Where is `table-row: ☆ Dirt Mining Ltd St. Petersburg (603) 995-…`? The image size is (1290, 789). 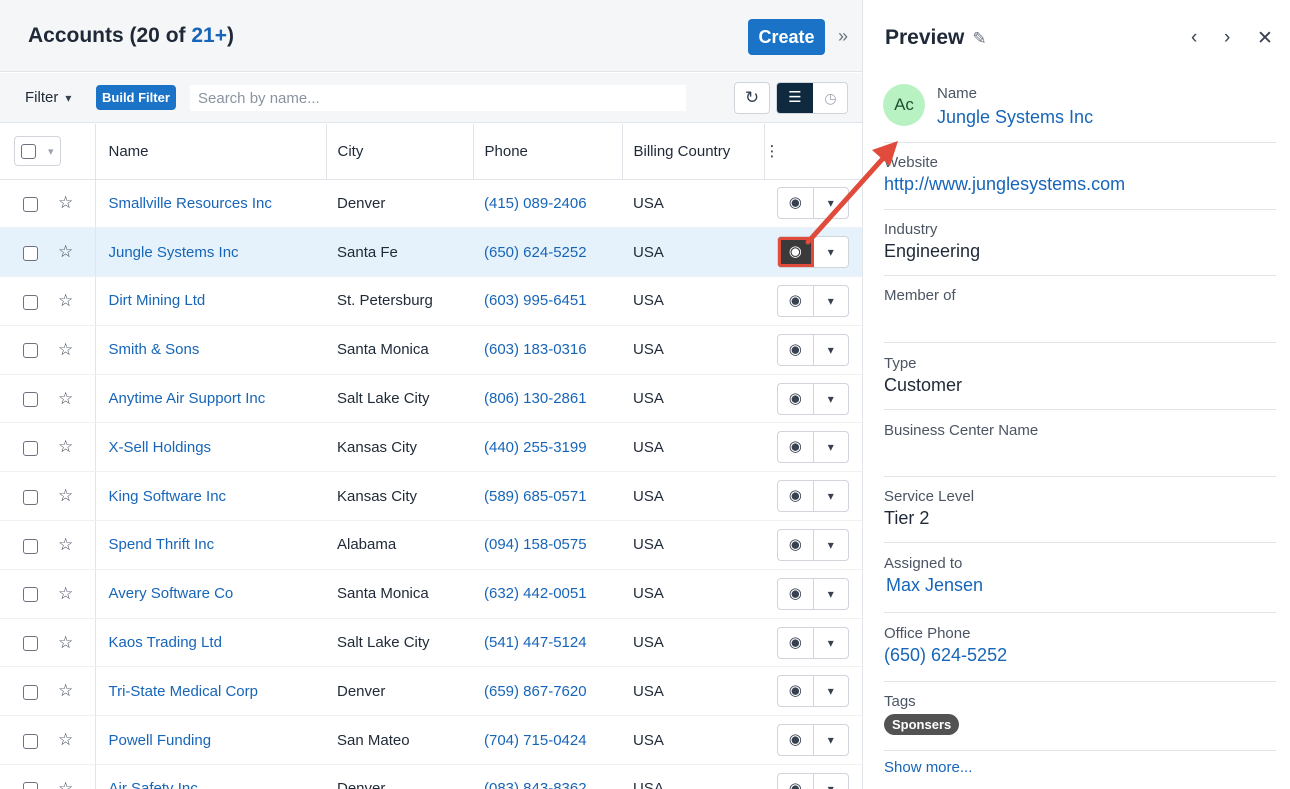
table-row: ☆ Dirt Mining Ltd St. Petersburg (603) 995-… is located at coordinates (431, 301).